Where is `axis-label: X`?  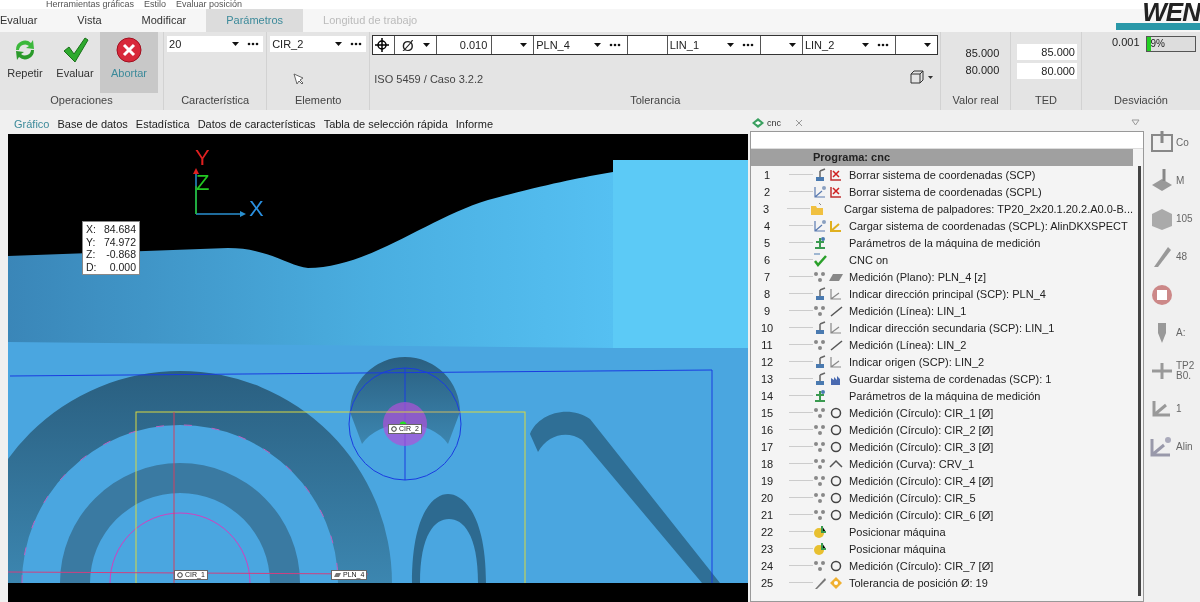 axis-label: X is located at coordinates (256, 208).